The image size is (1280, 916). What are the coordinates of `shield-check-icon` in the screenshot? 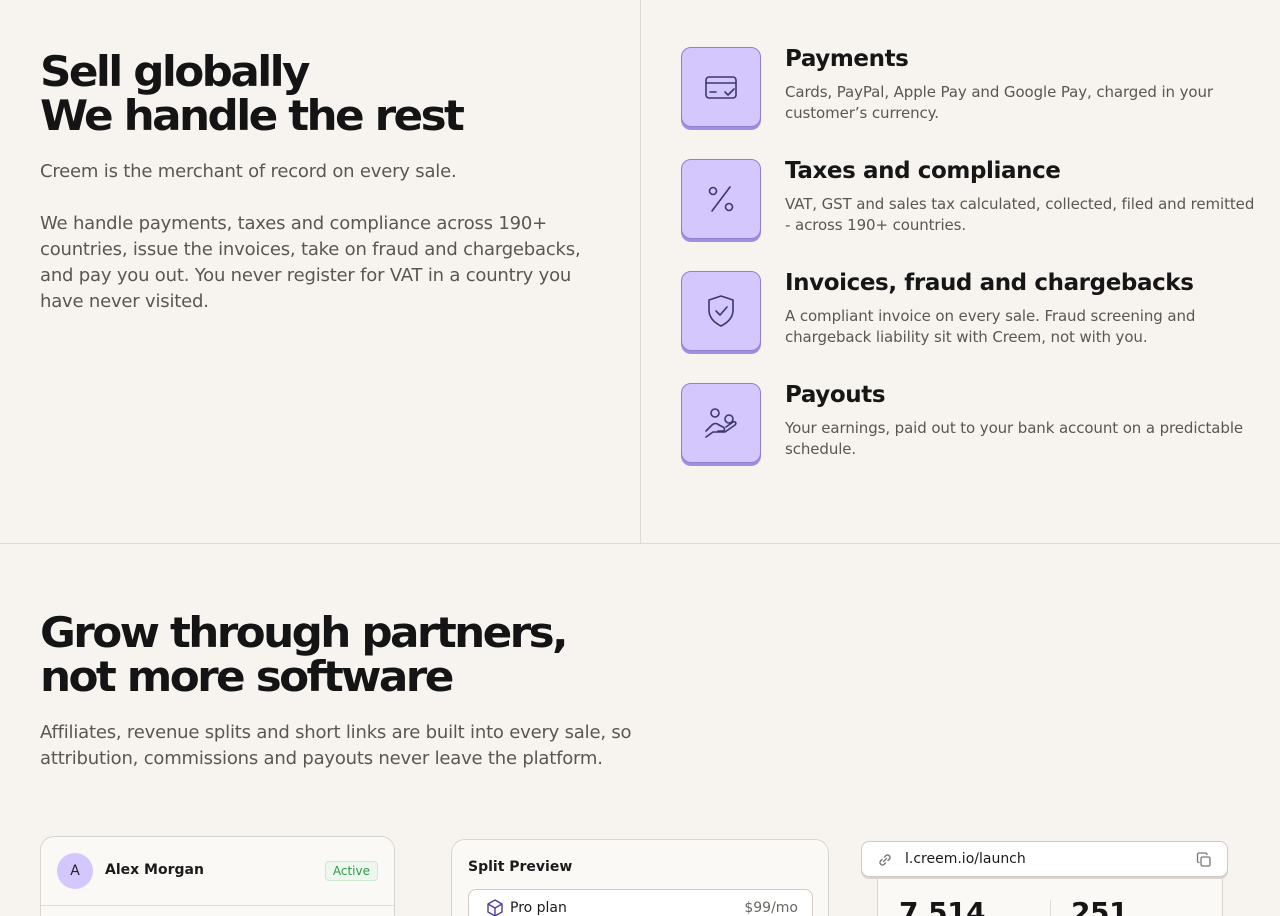 It's located at (721, 311).